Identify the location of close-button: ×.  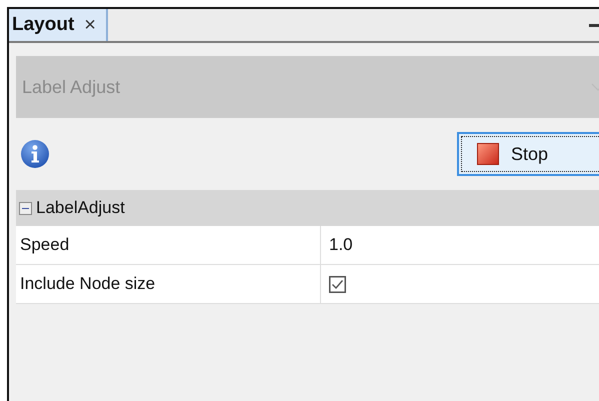
(90, 25).